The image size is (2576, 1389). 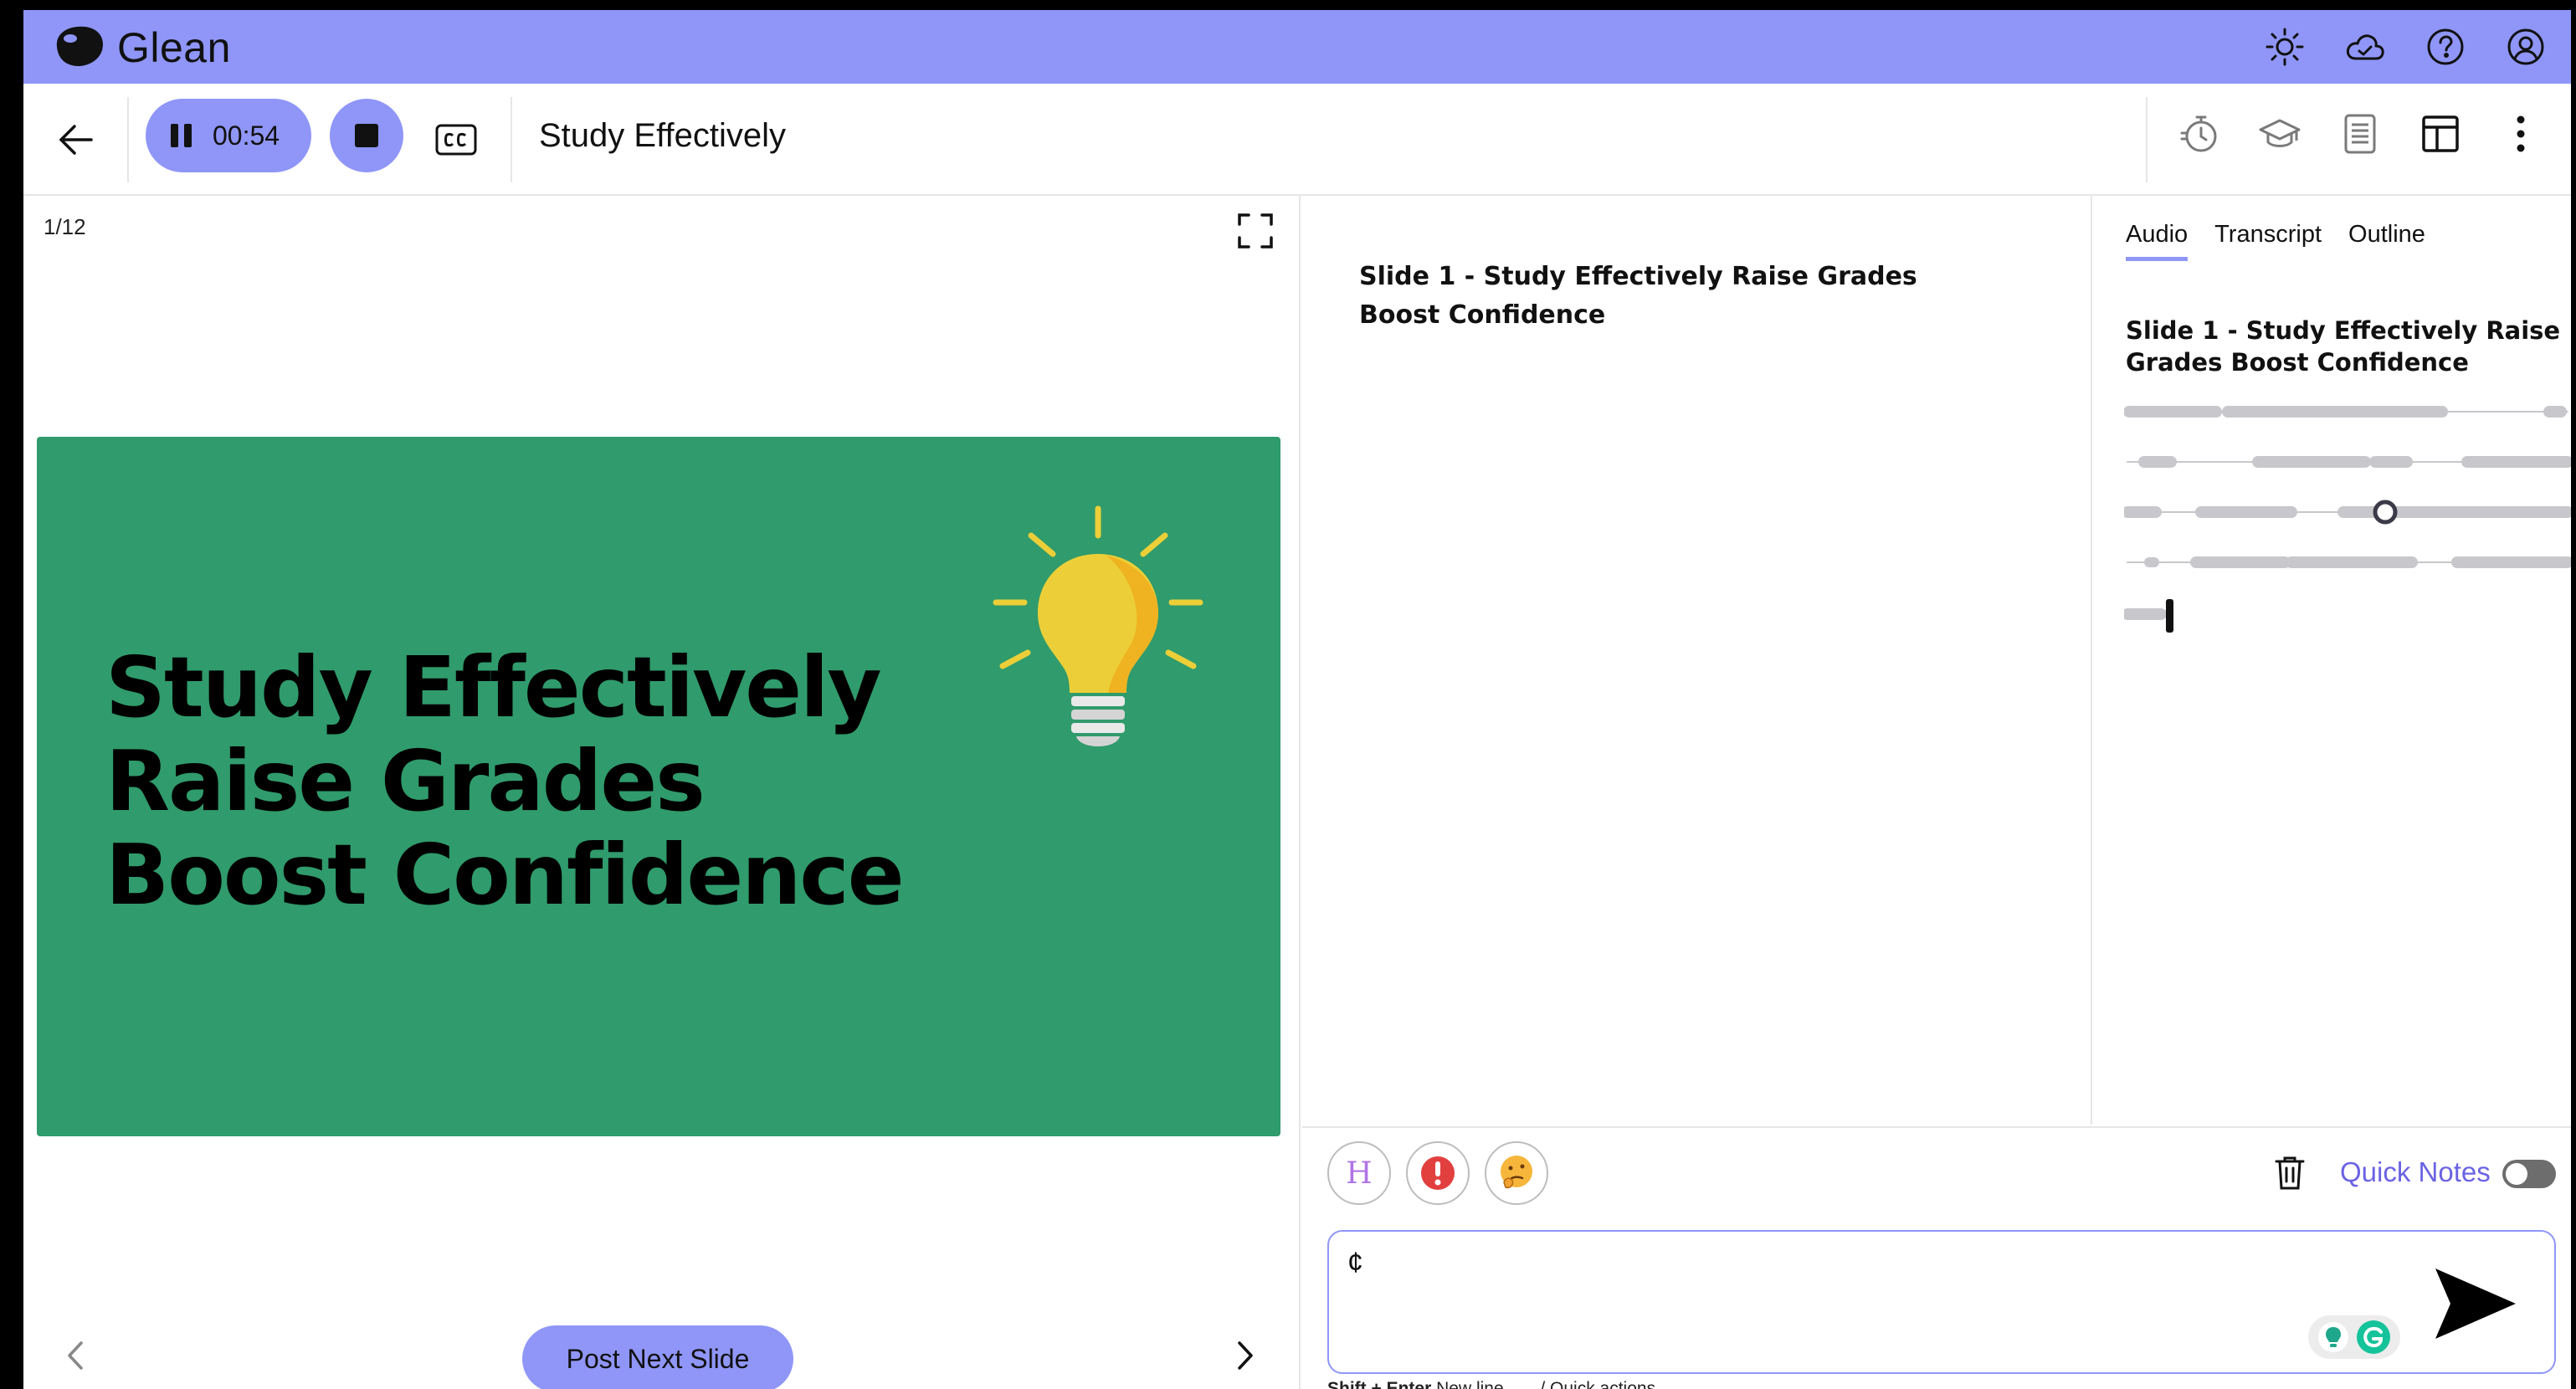 I want to click on stopwatch-icon, so click(x=2199, y=134).